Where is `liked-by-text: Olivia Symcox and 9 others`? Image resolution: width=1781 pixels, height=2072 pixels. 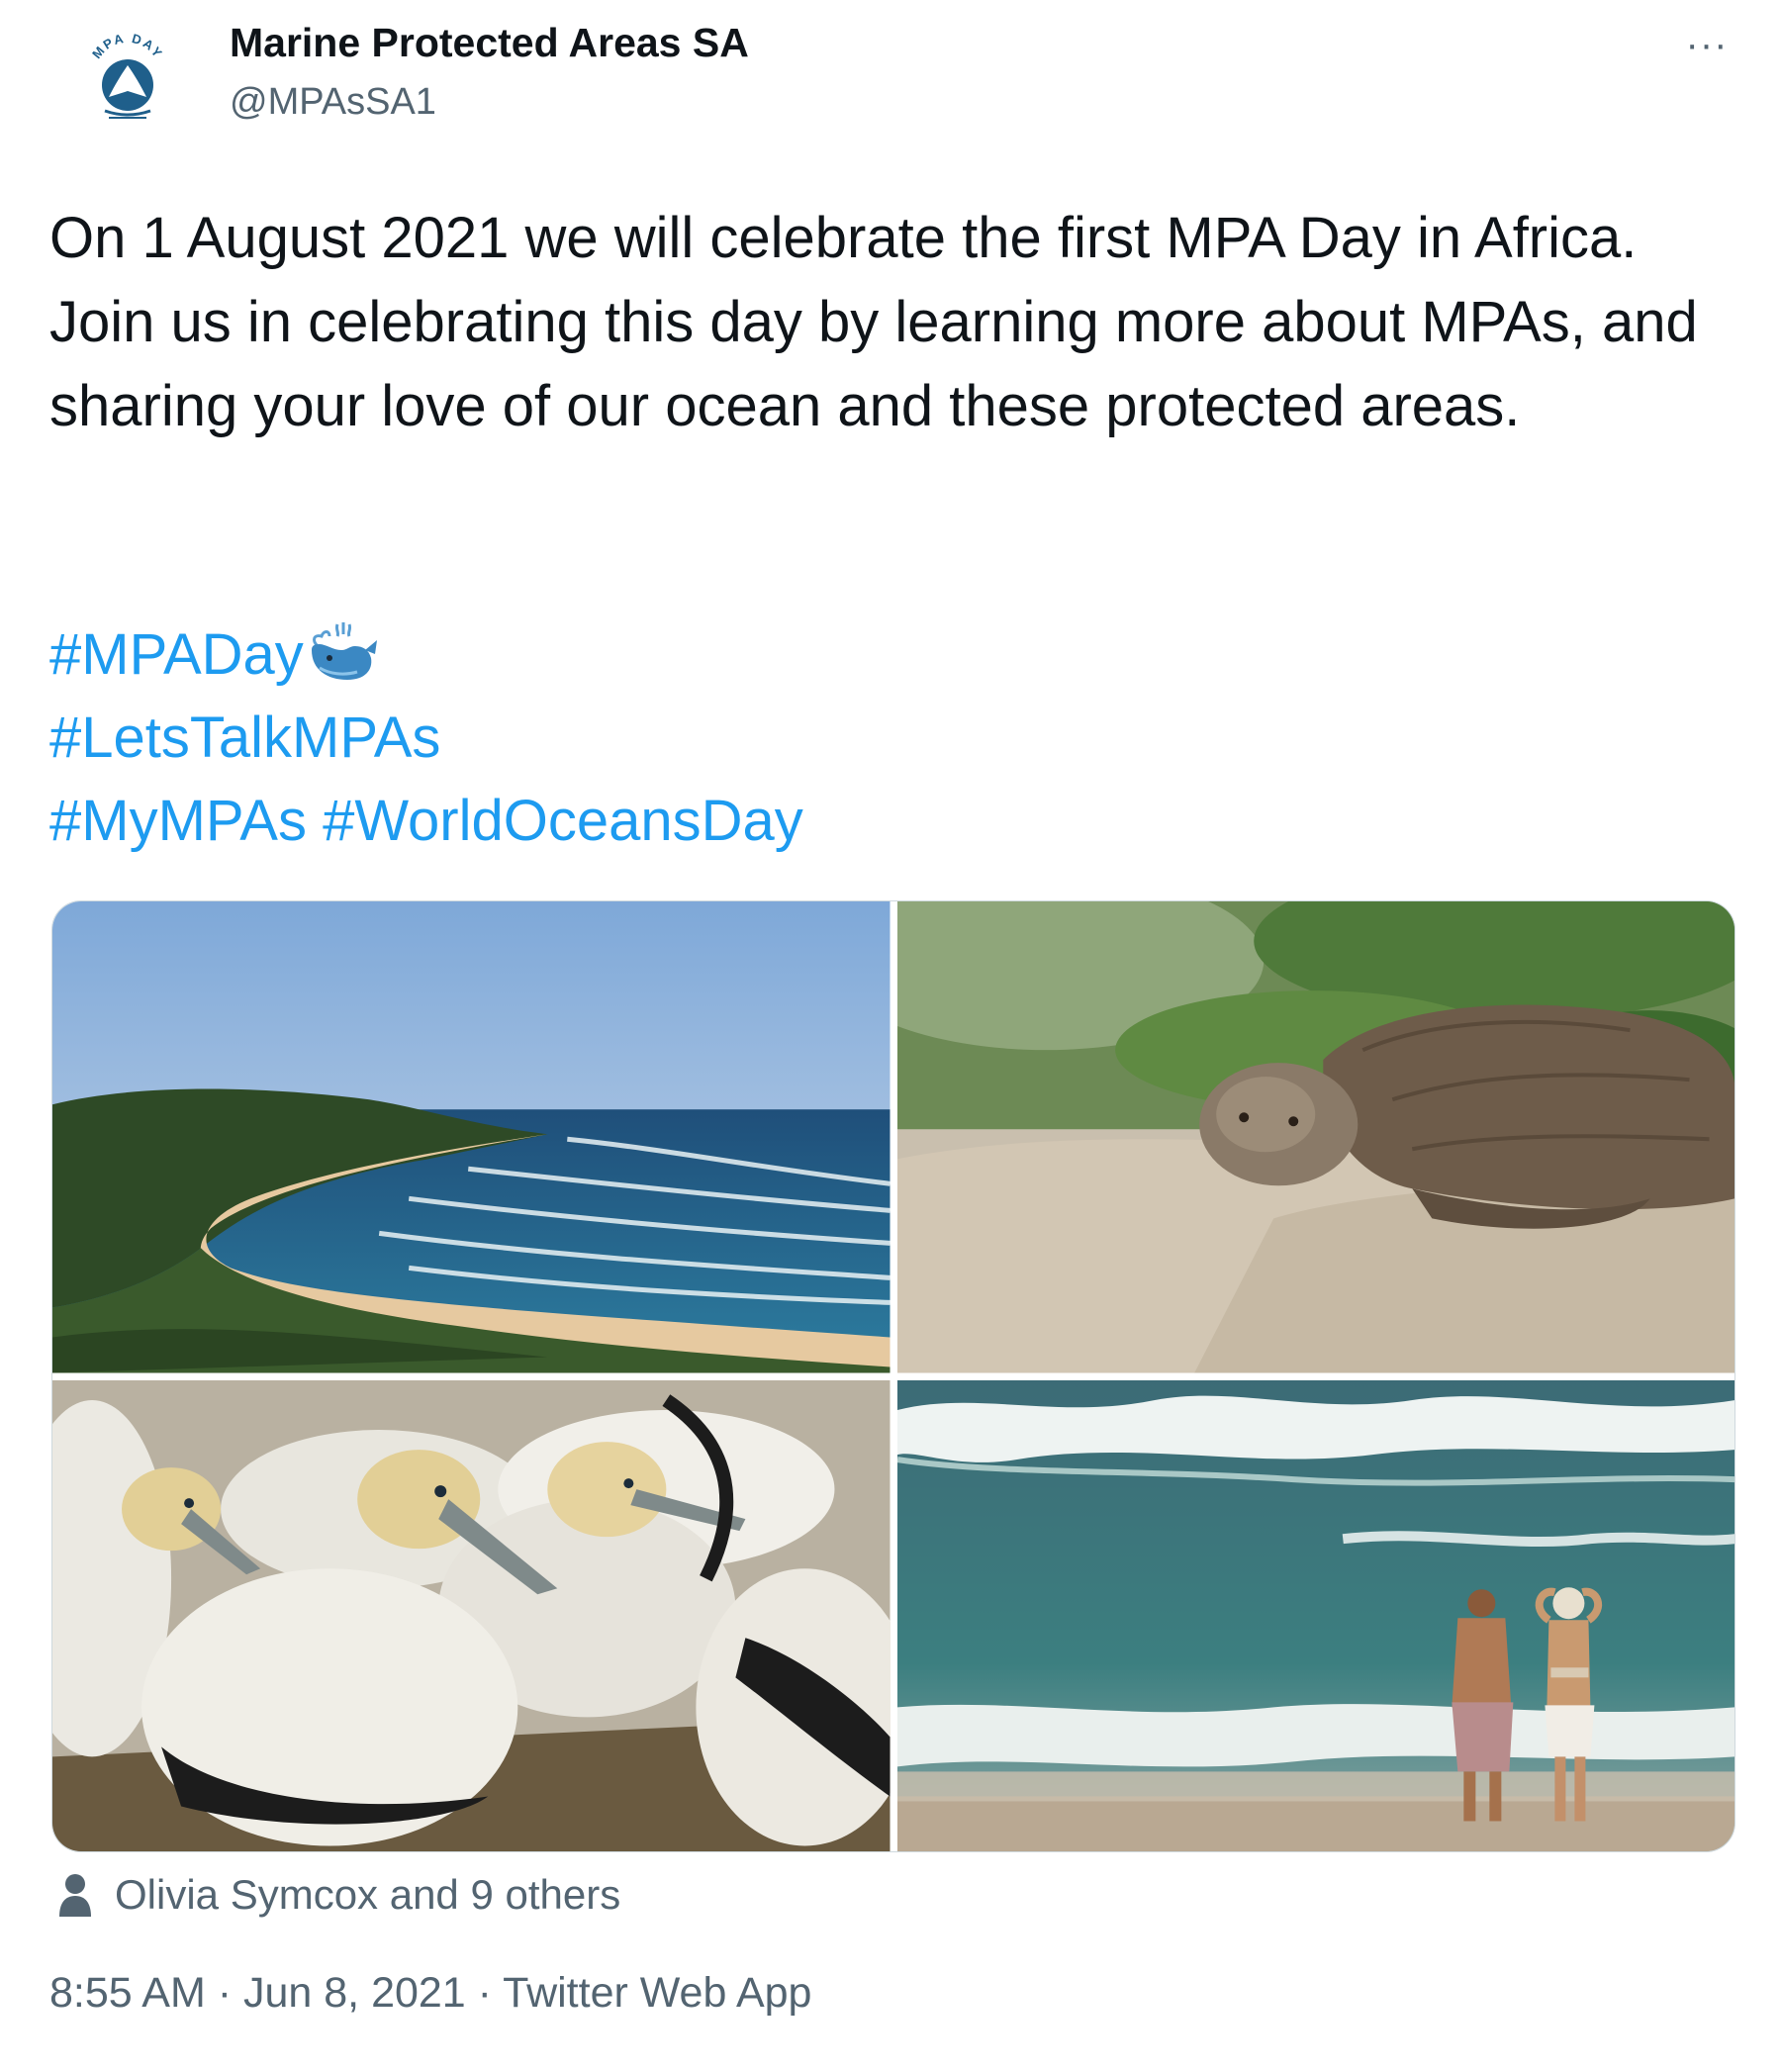 liked-by-text: Olivia Symcox and 9 others is located at coordinates (368, 1894).